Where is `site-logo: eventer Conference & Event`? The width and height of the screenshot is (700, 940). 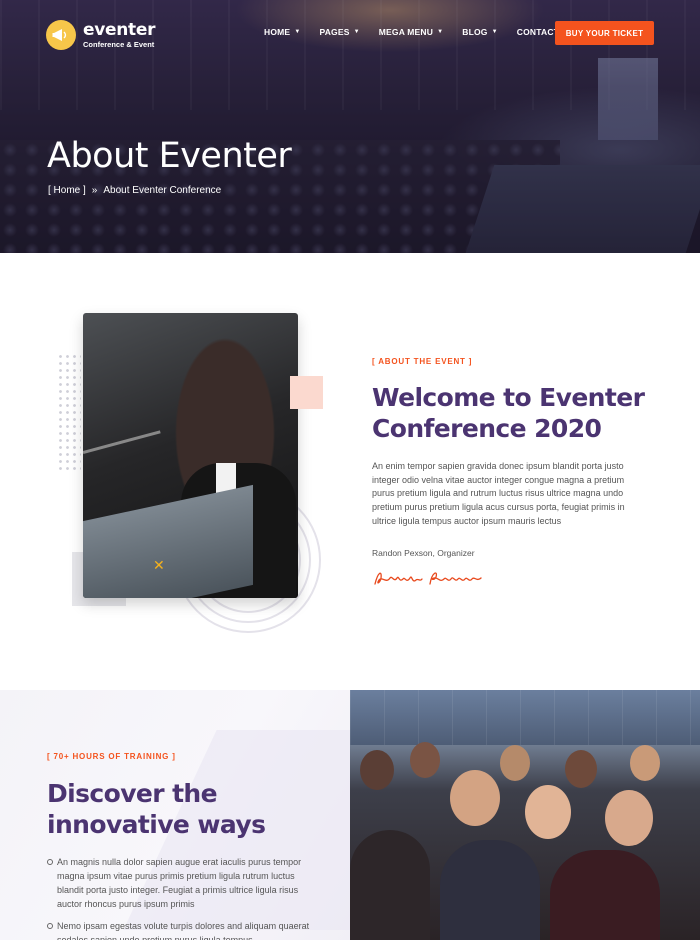 site-logo: eventer Conference & Event is located at coordinates (100, 35).